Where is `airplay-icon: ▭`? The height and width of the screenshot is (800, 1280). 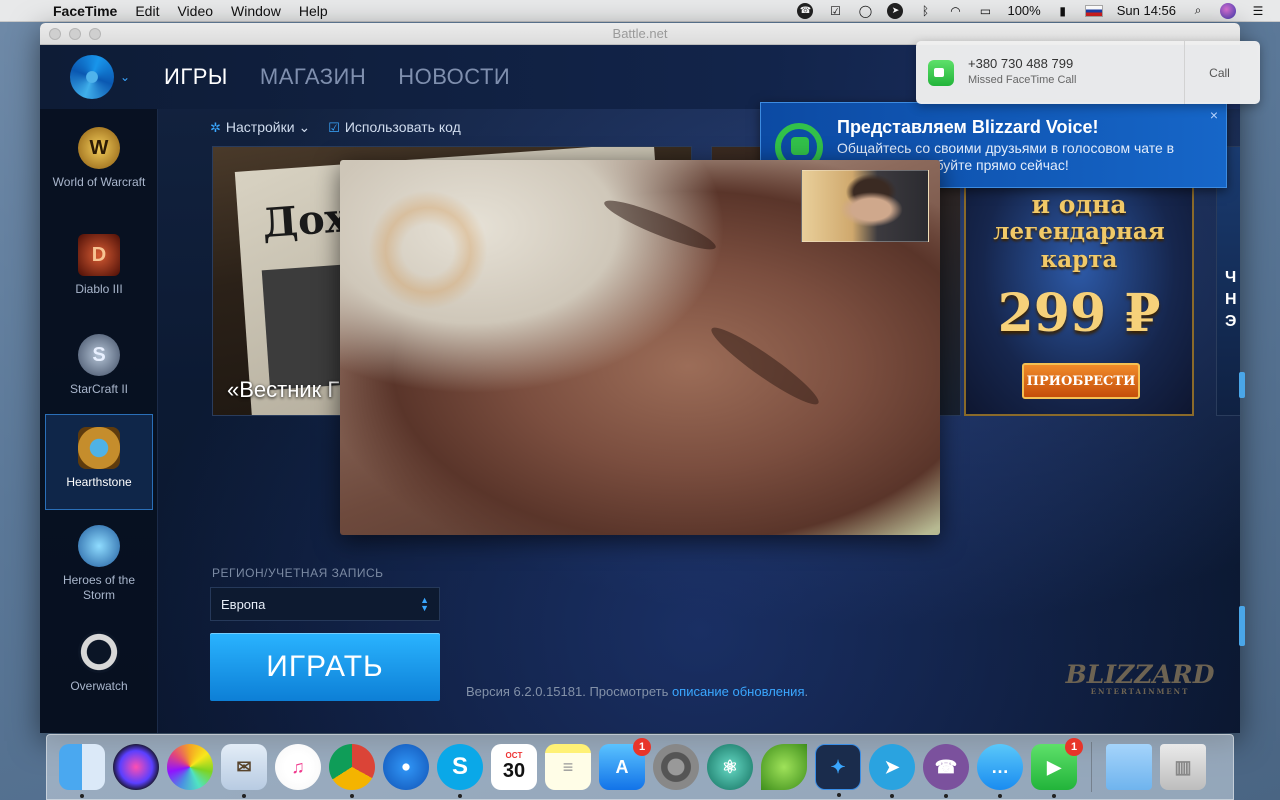 airplay-icon: ▭ is located at coordinates (985, 11).